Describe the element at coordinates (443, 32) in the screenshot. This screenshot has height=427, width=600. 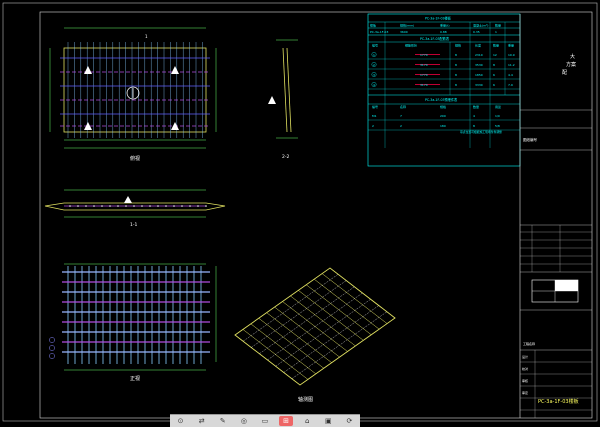
I see `table-cell: 0.88` at that location.